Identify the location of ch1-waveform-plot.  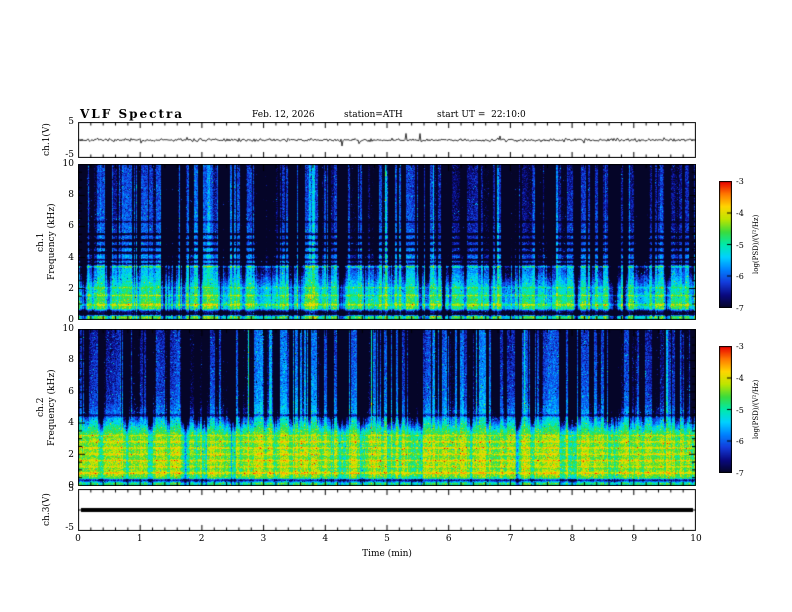
(387, 140).